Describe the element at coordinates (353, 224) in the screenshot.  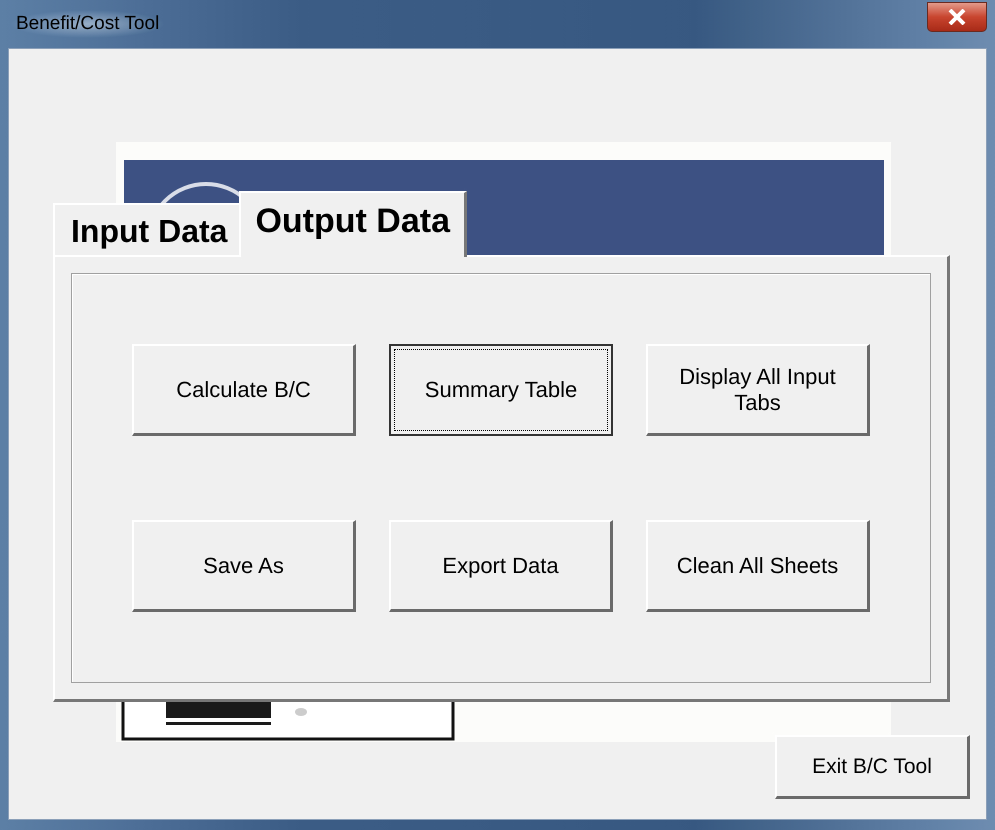
I see `tab: Output Data` at that location.